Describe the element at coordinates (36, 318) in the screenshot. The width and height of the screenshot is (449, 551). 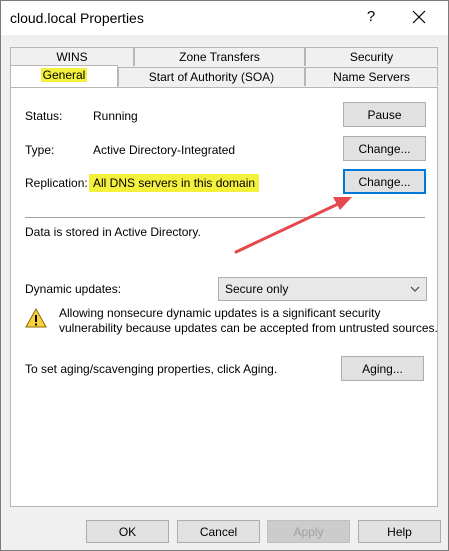
I see `warning-icon` at that location.